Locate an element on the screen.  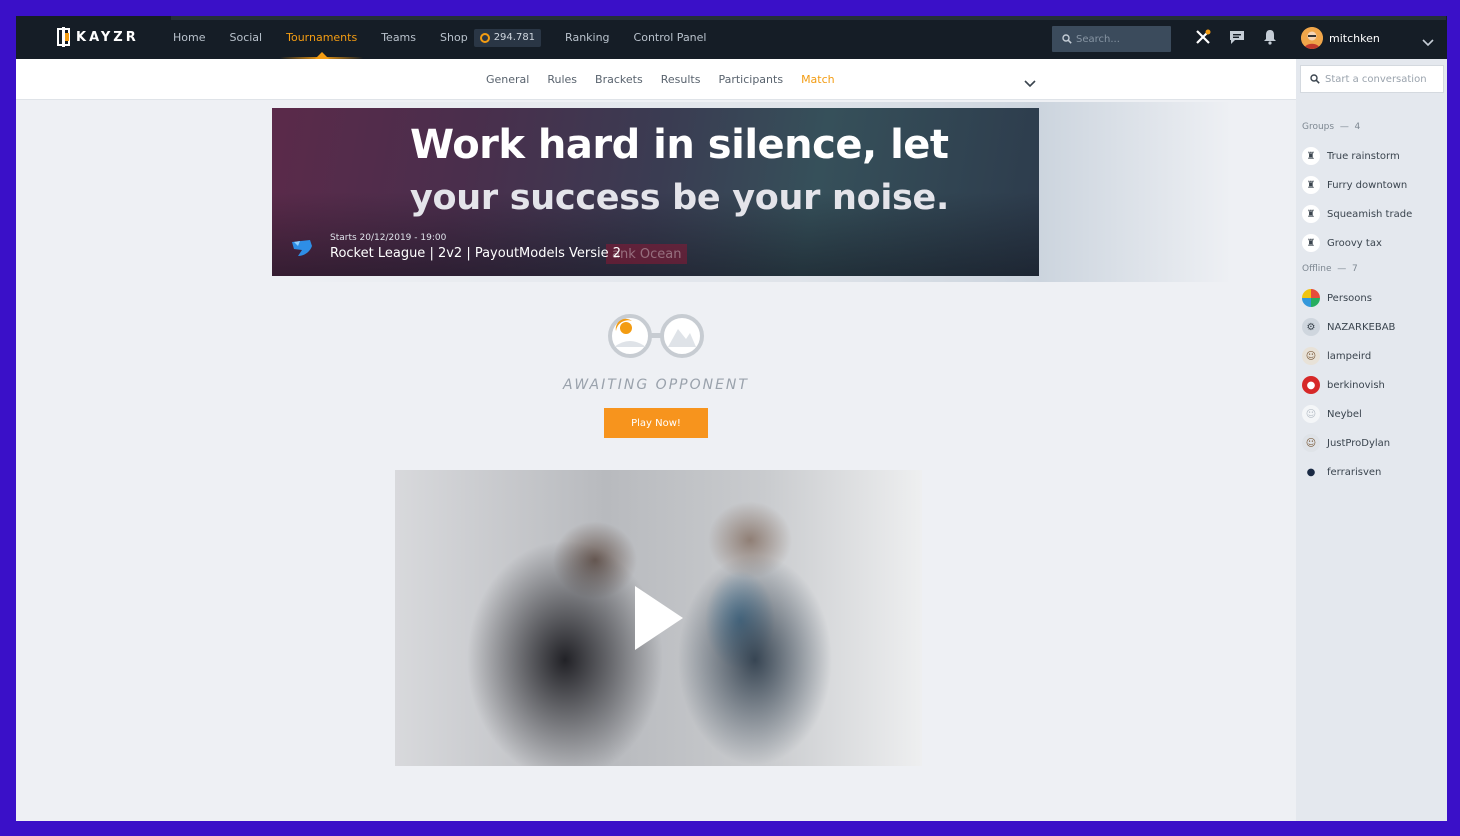
kayzr-logo-icon is located at coordinates (63, 37).